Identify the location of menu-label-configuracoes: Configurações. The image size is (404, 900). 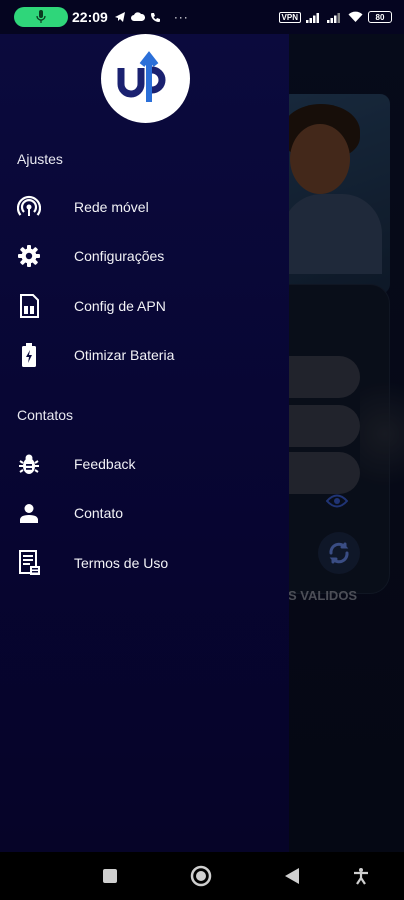
(119, 256).